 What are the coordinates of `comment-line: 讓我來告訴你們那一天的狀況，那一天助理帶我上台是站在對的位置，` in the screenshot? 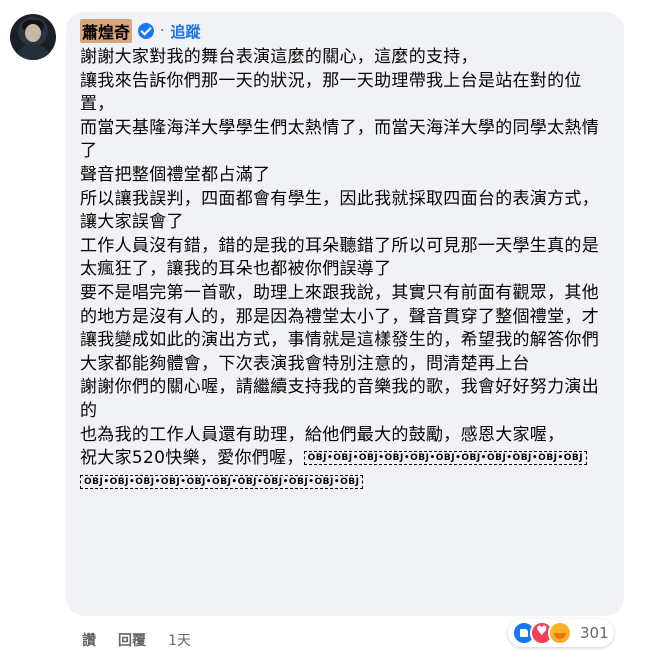 It's located at (331, 92).